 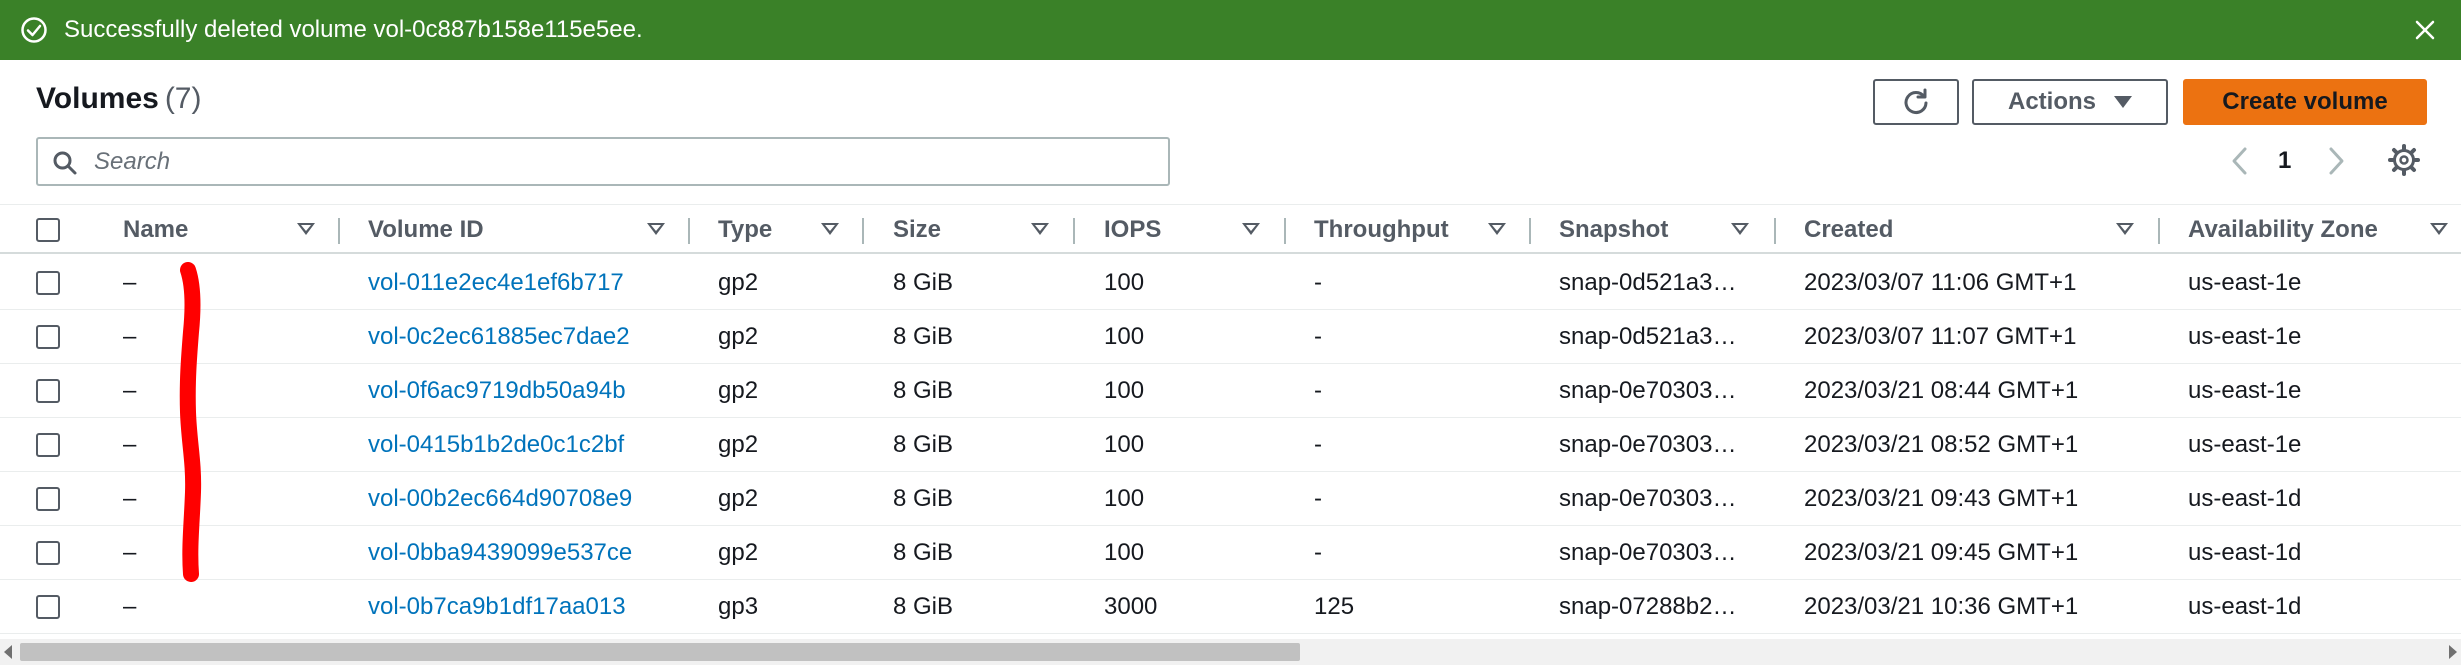 I want to click on refresh-button, so click(x=1916, y=102).